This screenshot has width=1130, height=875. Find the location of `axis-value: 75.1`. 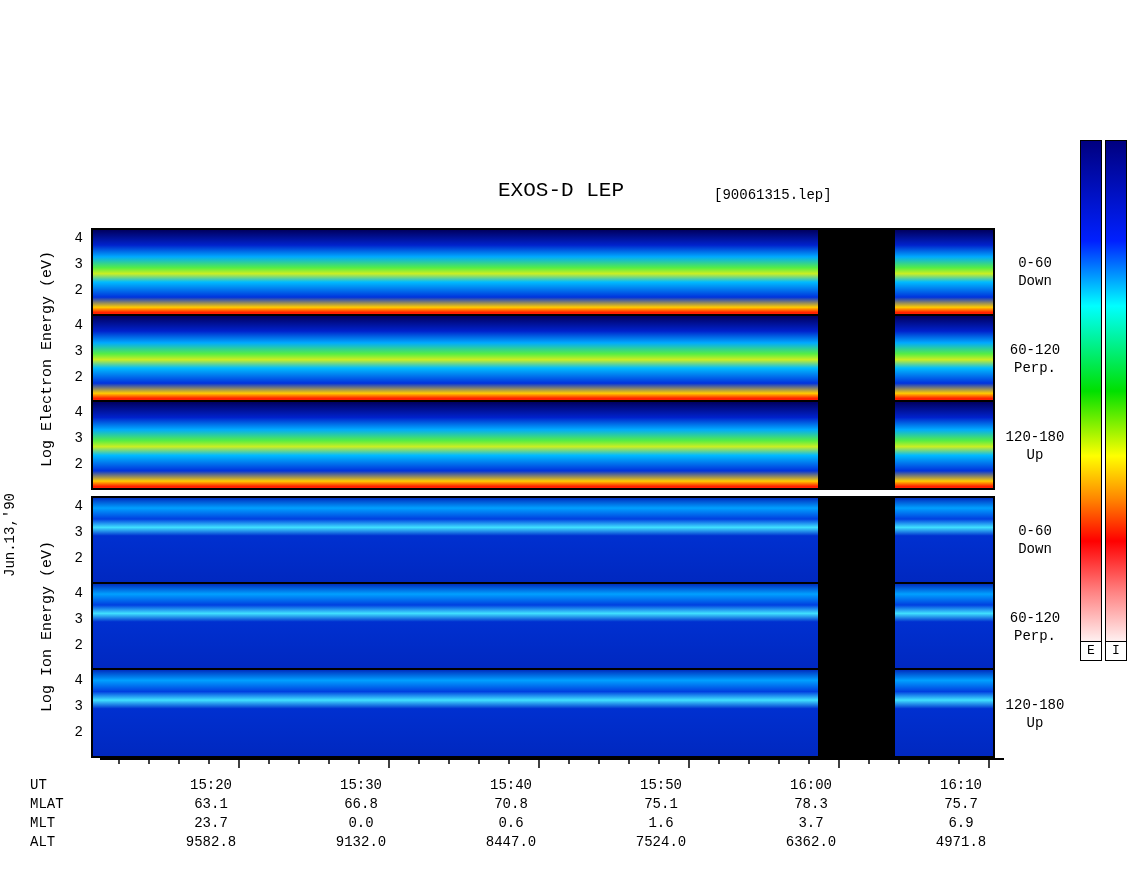

axis-value: 75.1 is located at coordinates (661, 804).